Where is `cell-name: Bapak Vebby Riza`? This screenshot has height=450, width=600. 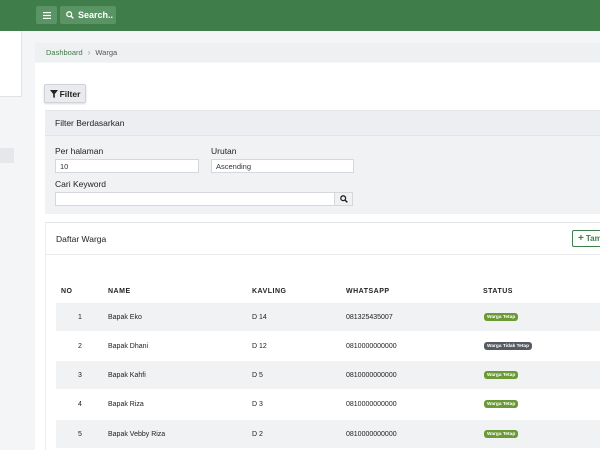
cell-name: Bapak Vebby Riza is located at coordinates (137, 434).